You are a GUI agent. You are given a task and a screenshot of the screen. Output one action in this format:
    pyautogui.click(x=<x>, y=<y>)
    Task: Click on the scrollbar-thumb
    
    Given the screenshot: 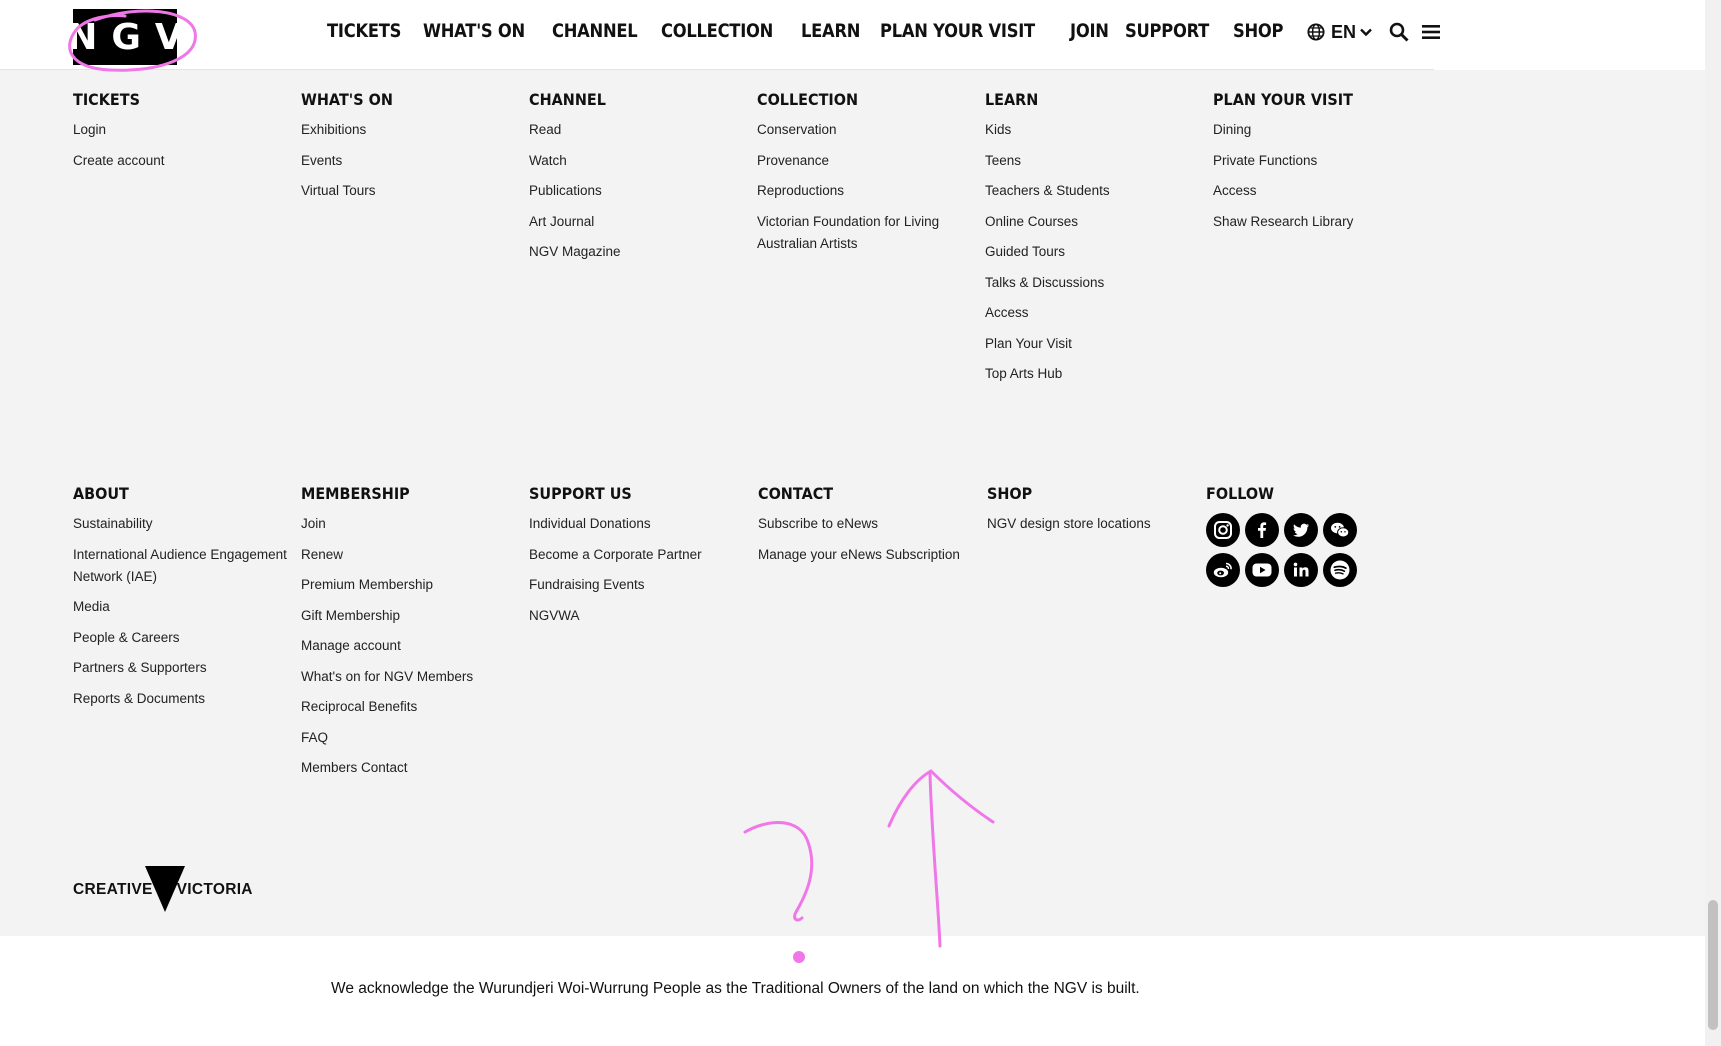 What is the action you would take?
    pyautogui.click(x=1713, y=965)
    